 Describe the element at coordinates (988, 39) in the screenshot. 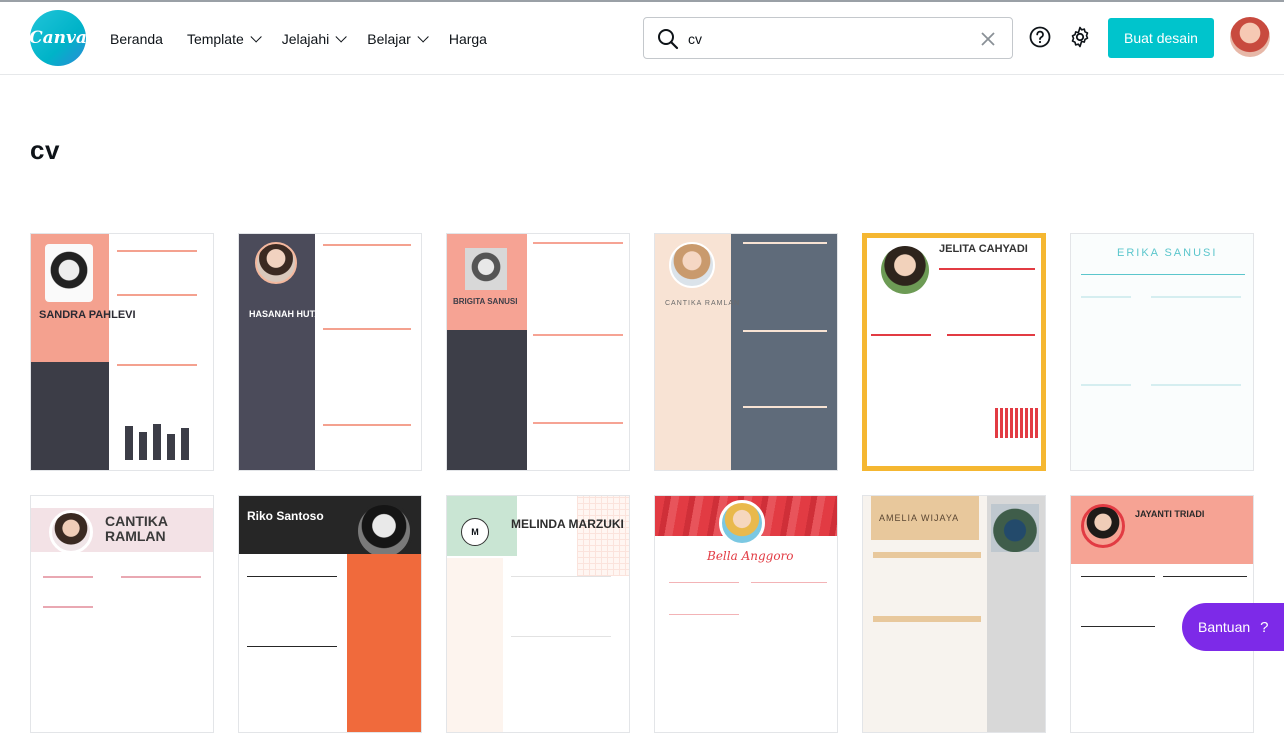

I see `close-icon` at that location.